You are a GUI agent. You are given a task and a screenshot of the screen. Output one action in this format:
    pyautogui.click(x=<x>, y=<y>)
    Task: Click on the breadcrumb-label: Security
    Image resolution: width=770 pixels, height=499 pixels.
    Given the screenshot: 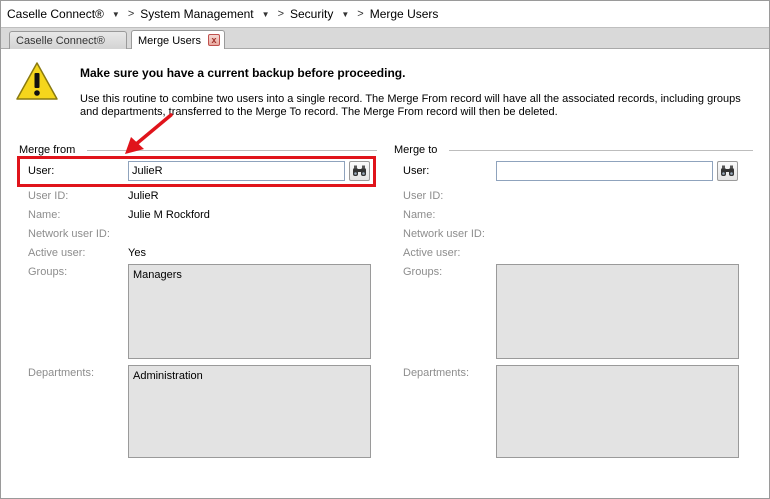 What is the action you would take?
    pyautogui.click(x=312, y=14)
    